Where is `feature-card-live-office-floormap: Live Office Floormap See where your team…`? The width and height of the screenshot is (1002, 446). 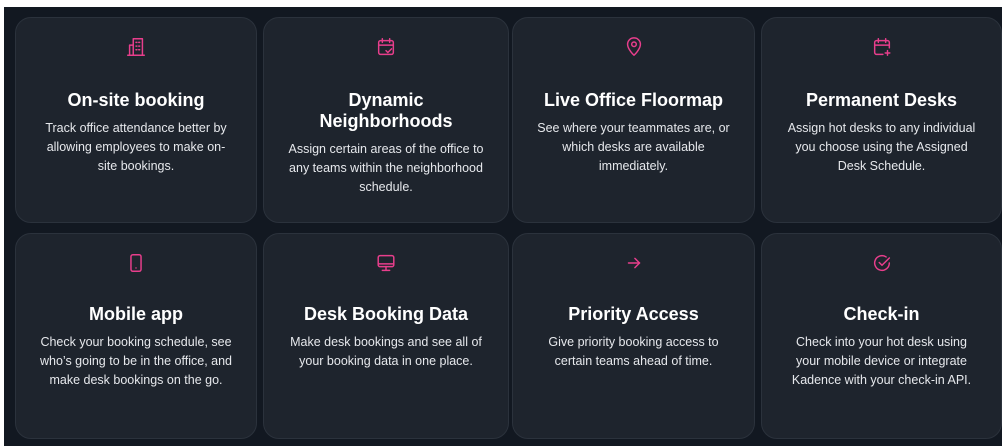 feature-card-live-office-floormap: Live Office Floormap See where your team… is located at coordinates (633, 120).